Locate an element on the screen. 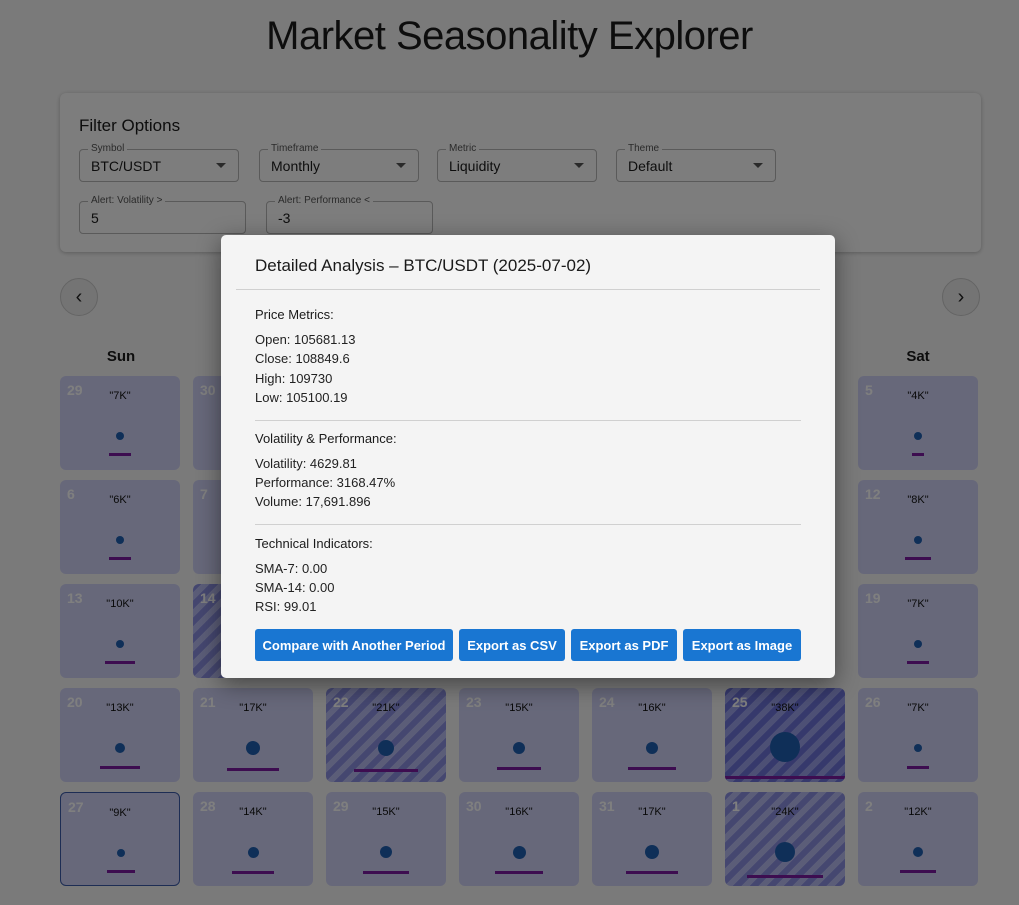  rsi-value: RSI: 99.01 is located at coordinates (286, 606).